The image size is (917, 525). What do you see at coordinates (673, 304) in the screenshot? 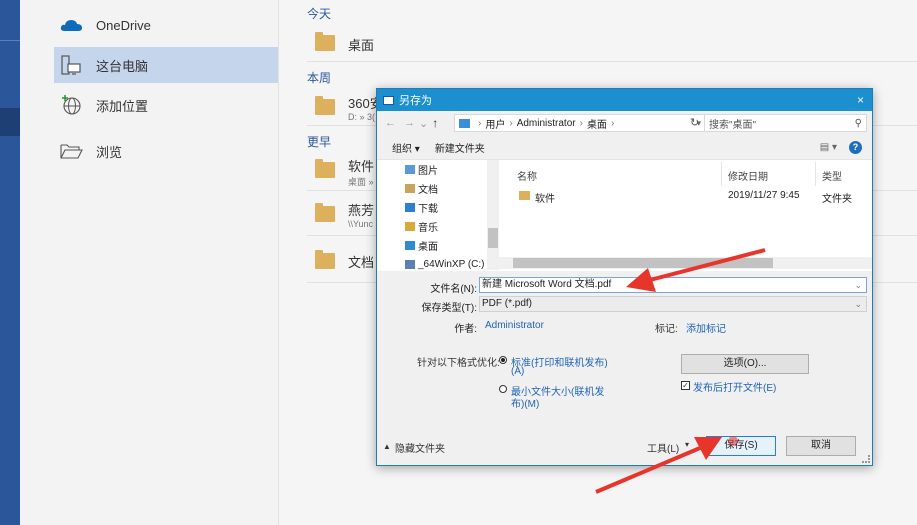
I see `filetype-select: PDF (*.pdf) ⌄` at bounding box center [673, 304].